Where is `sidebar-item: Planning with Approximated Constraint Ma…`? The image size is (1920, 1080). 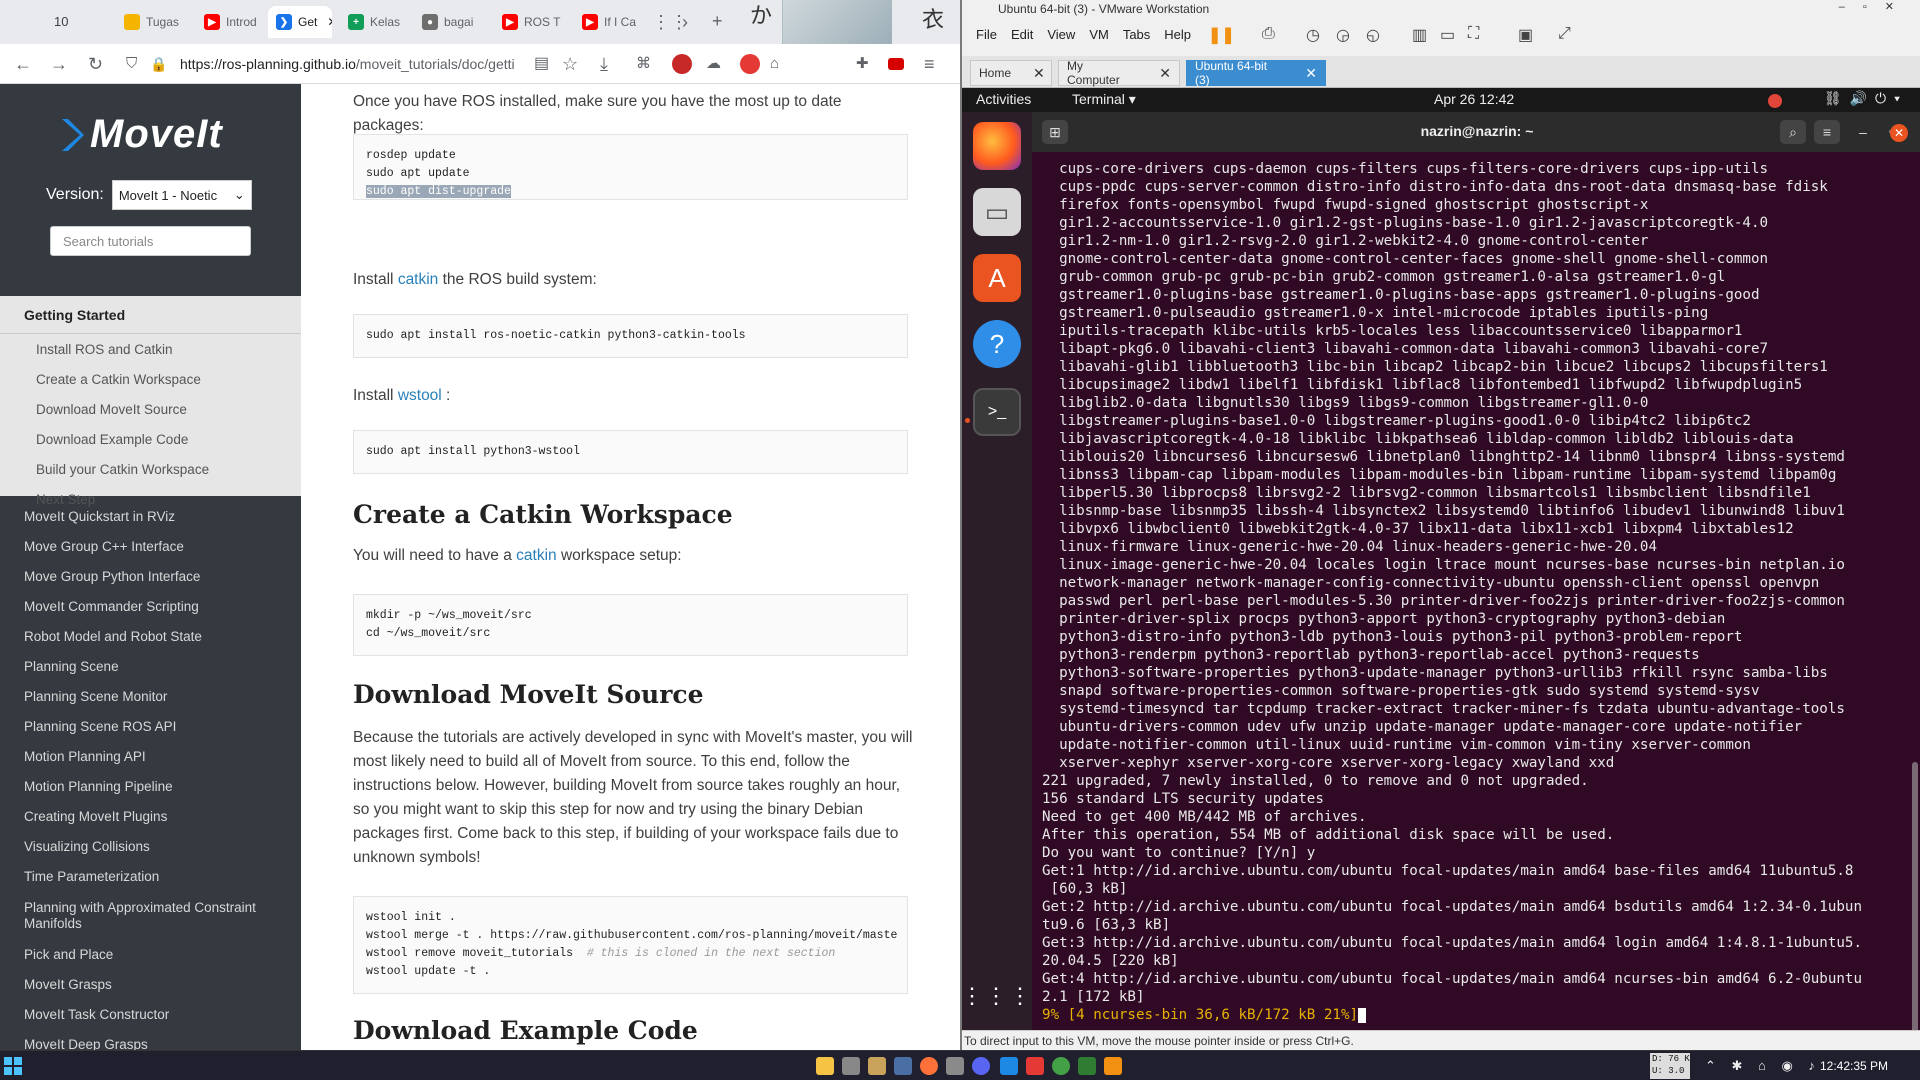
sidebar-item: Planning with Approximated Constraint Ma… is located at coordinates (150, 916).